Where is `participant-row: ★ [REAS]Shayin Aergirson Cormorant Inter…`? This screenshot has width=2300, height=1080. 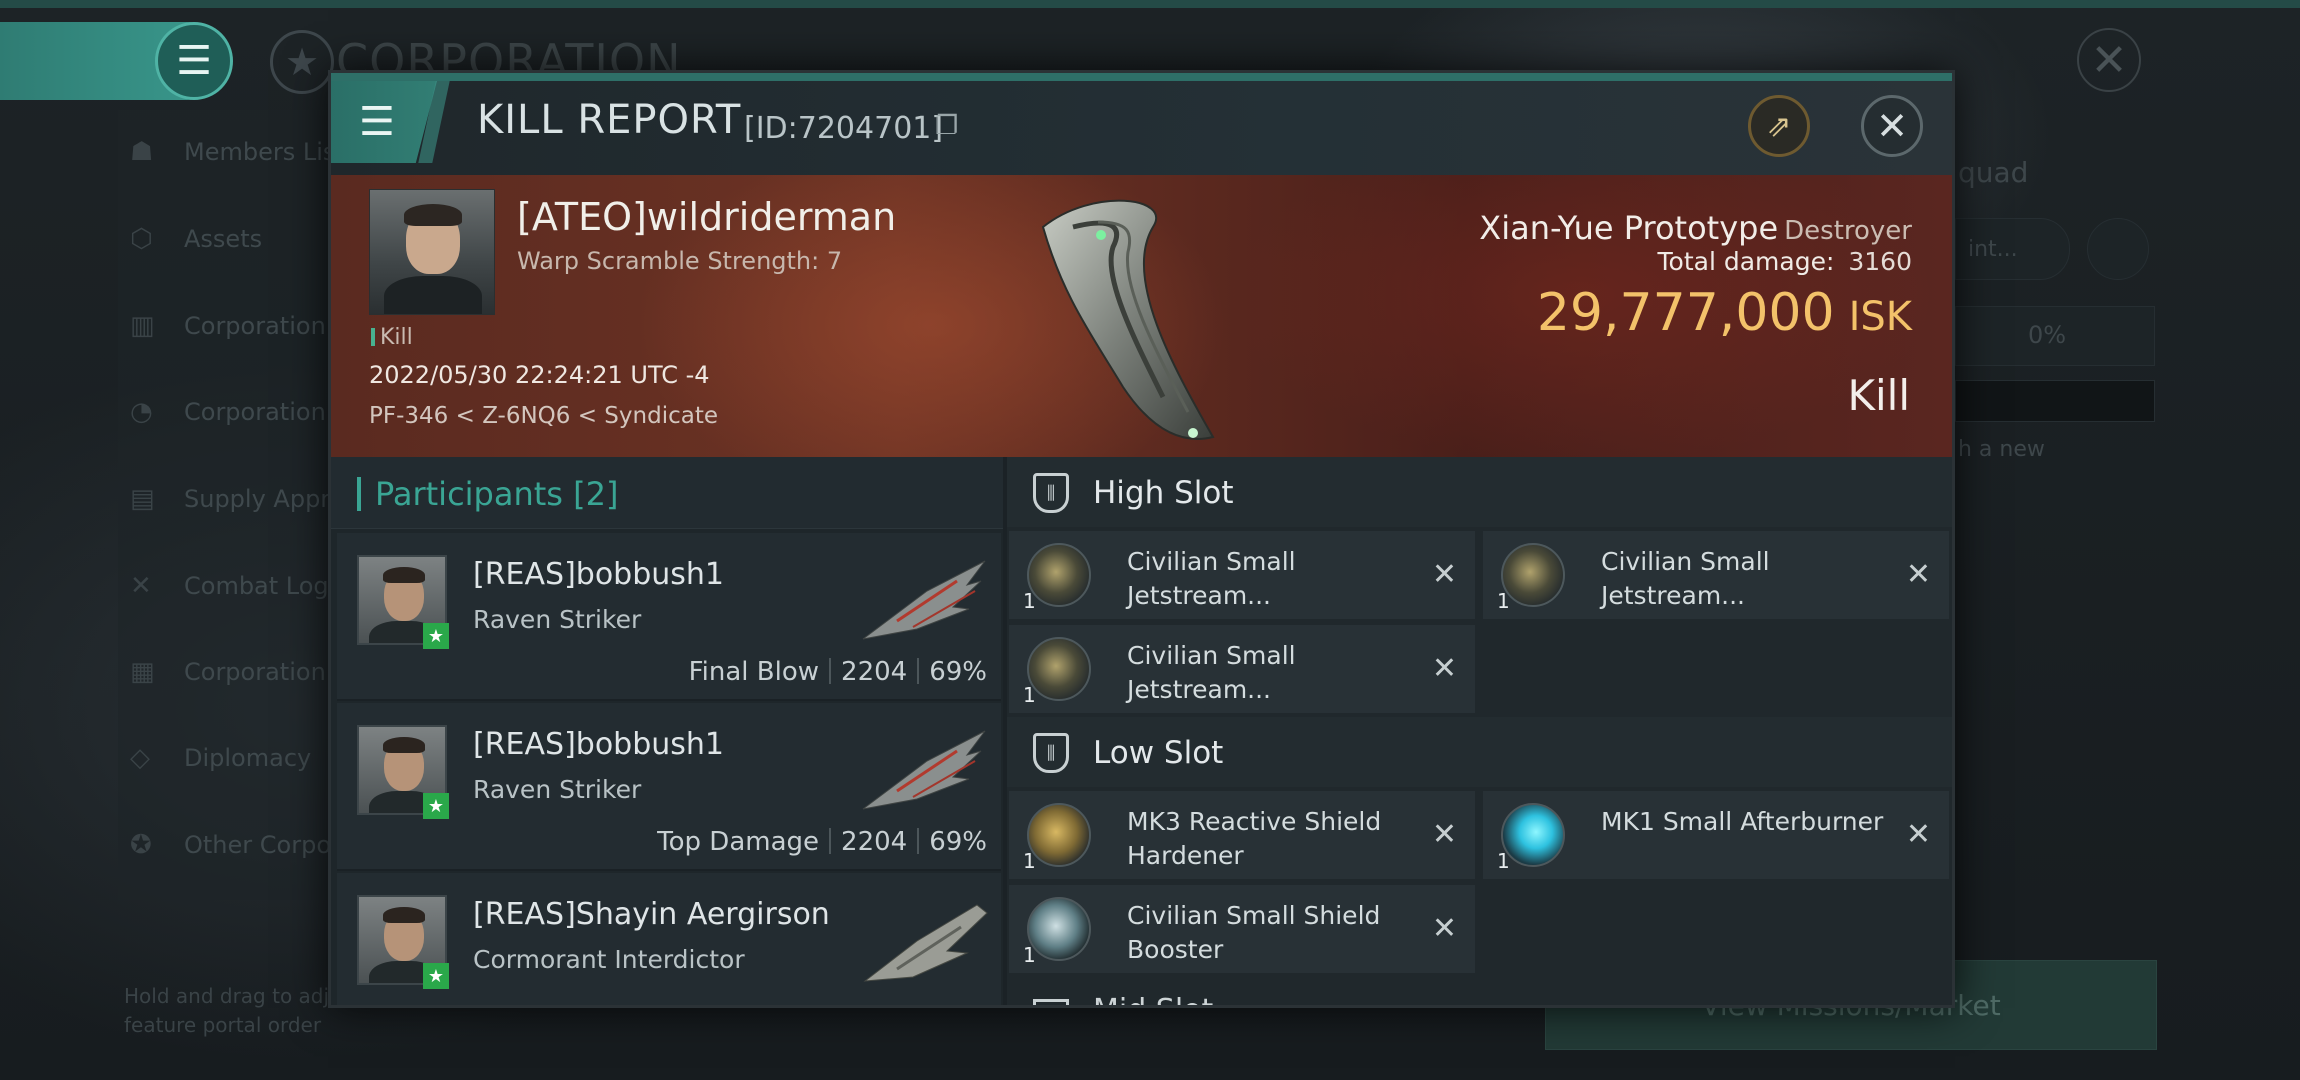
participant-row: ★ [REAS]Shayin Aergirson Cormorant Inter… is located at coordinates (669, 939).